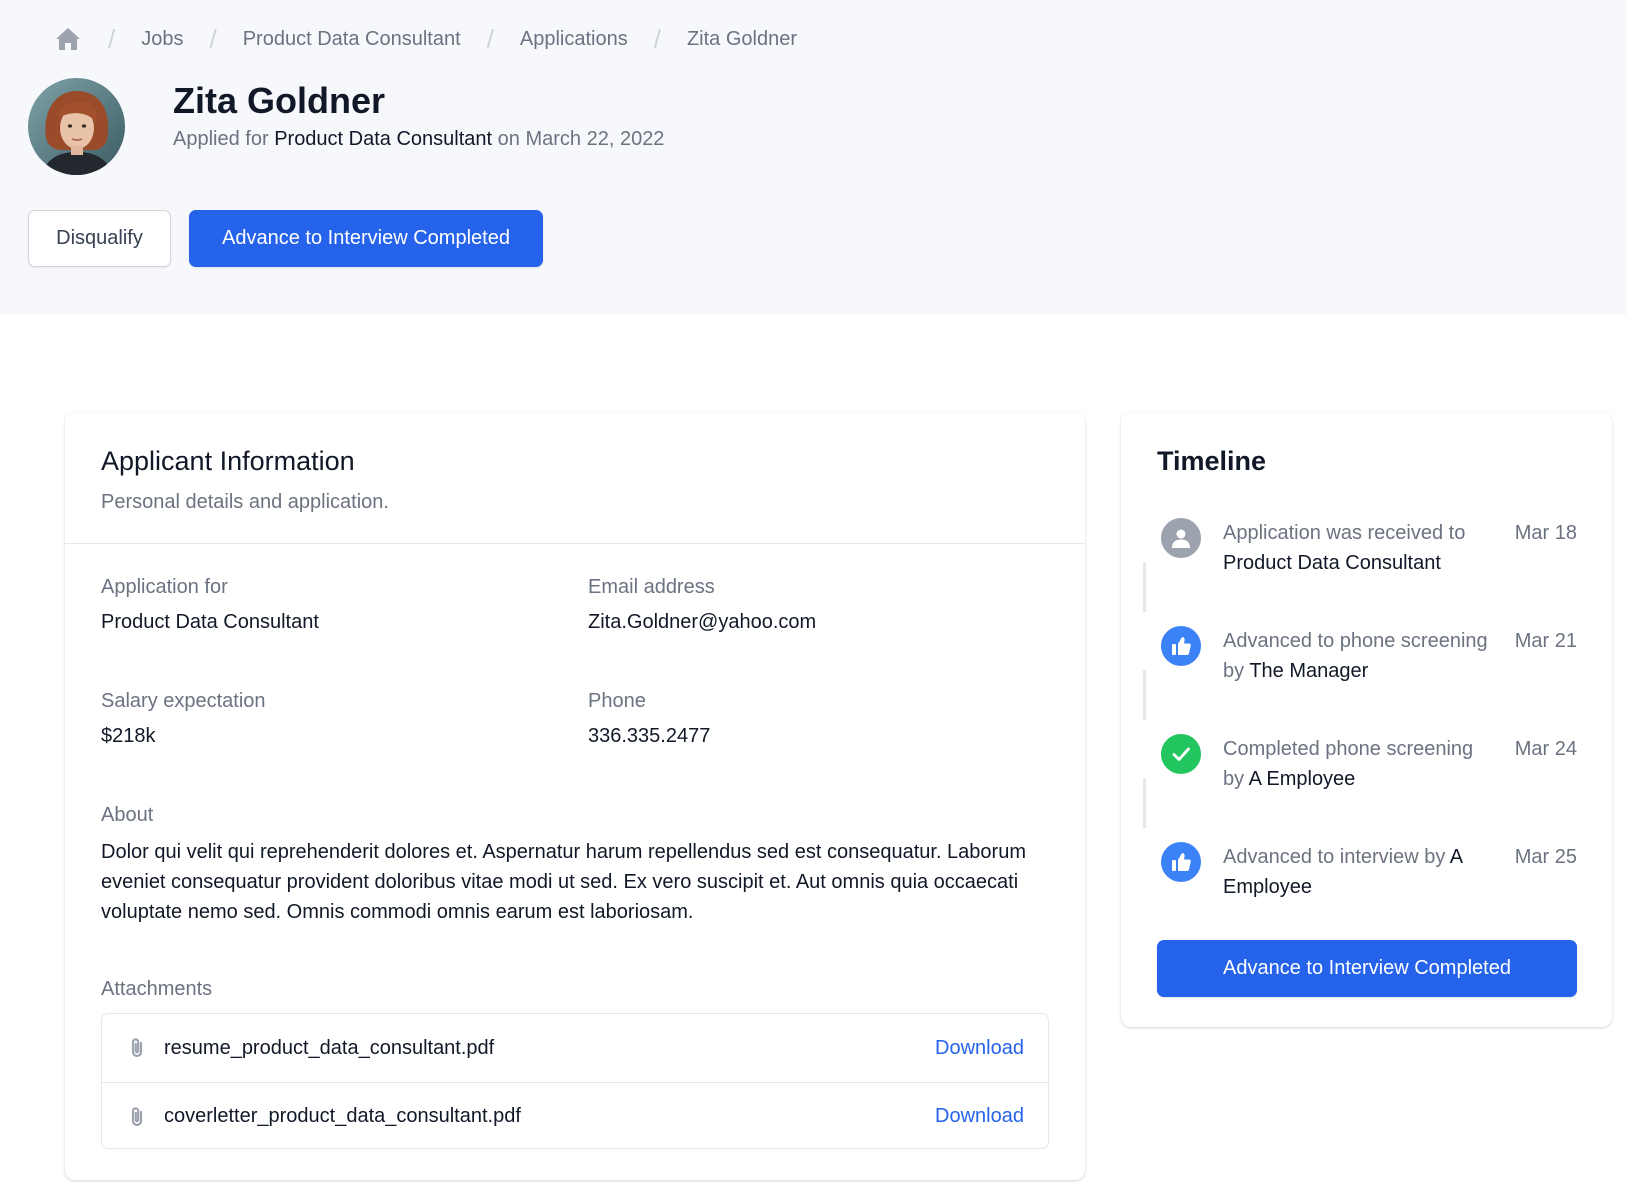  Describe the element at coordinates (1344, 533) in the screenshot. I see `timeline-event-action: Application was received to` at that location.